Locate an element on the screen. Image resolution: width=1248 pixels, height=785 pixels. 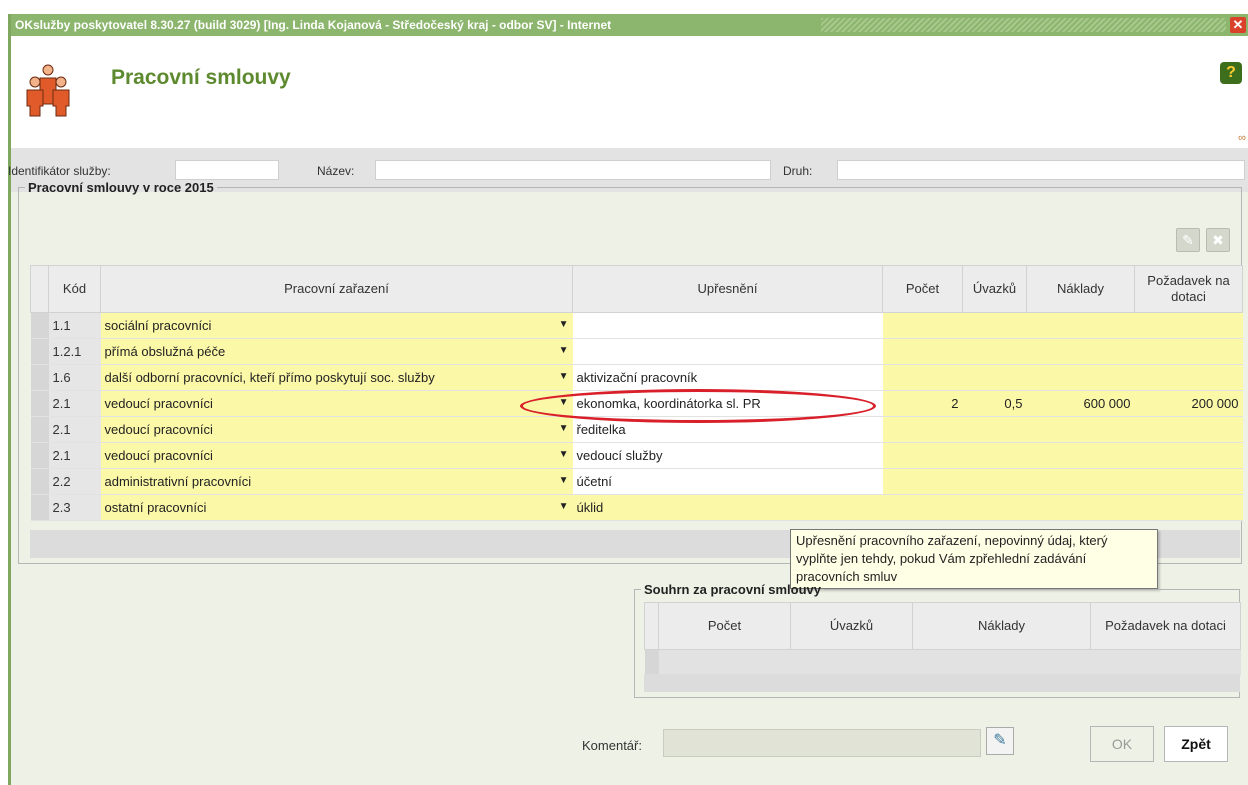
table-row: 2.1 vedoucí pracovníci ▼ vedoucí služby is located at coordinates (636, 455).